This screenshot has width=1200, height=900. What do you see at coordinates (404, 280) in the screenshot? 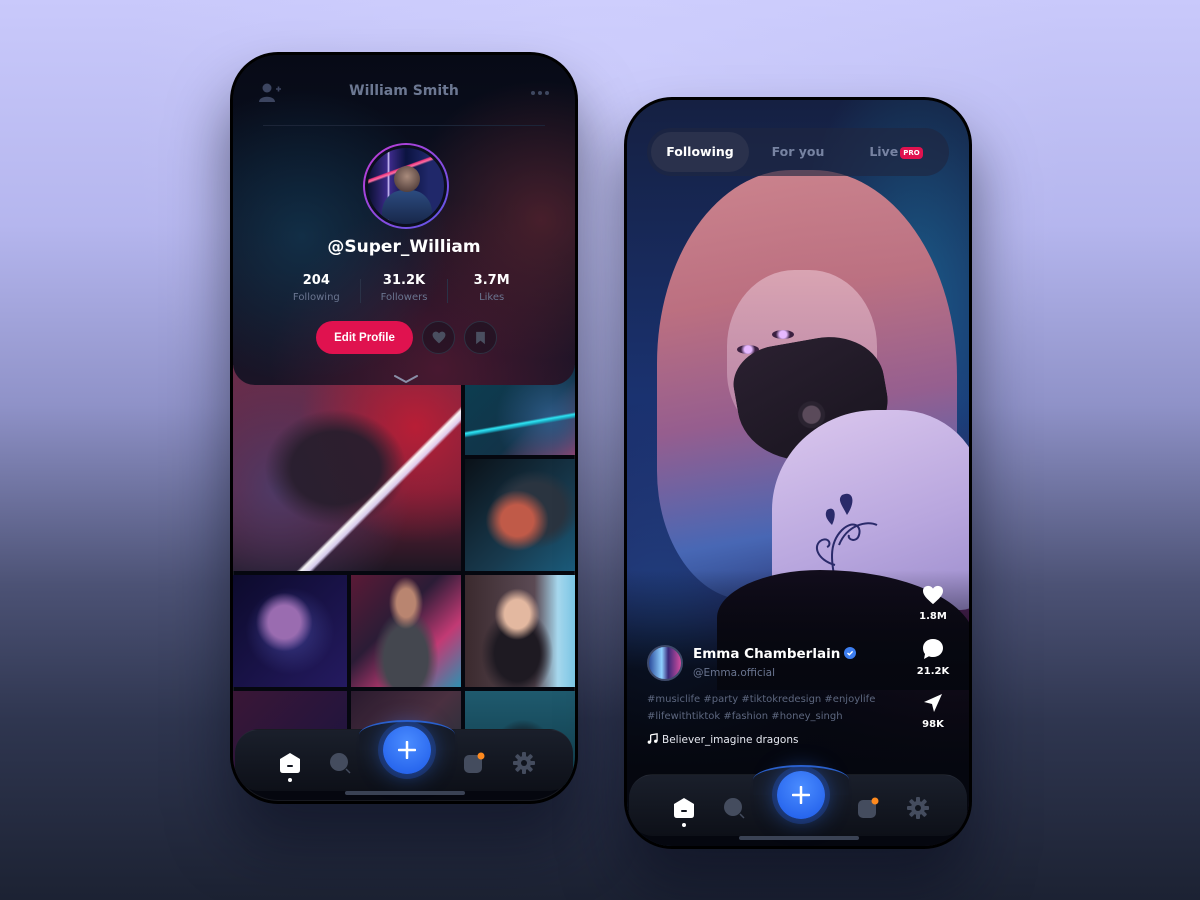
I see `stat-value: 31.2K` at bounding box center [404, 280].